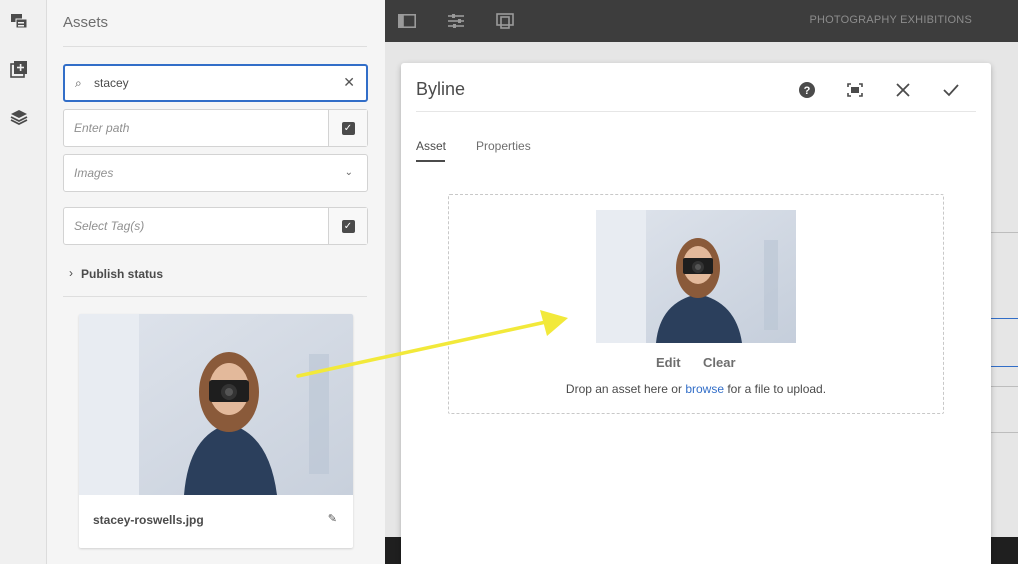 Image resolution: width=1018 pixels, height=564 pixels. Describe the element at coordinates (111, 83) in the screenshot. I see `search-input: stacey` at that location.